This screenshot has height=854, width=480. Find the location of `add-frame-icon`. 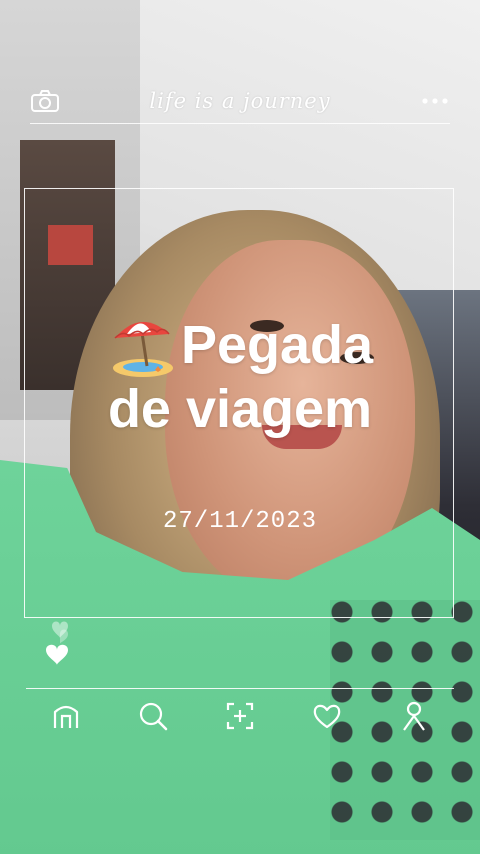

add-frame-icon is located at coordinates (240, 716).